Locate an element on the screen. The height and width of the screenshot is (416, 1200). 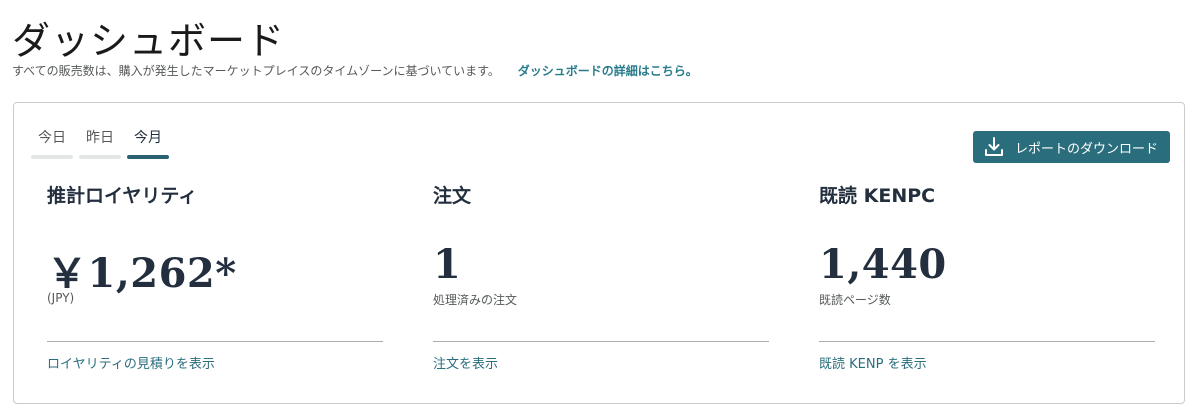
view-kenp-link: 既読 KENP を表示 is located at coordinates (987, 362).